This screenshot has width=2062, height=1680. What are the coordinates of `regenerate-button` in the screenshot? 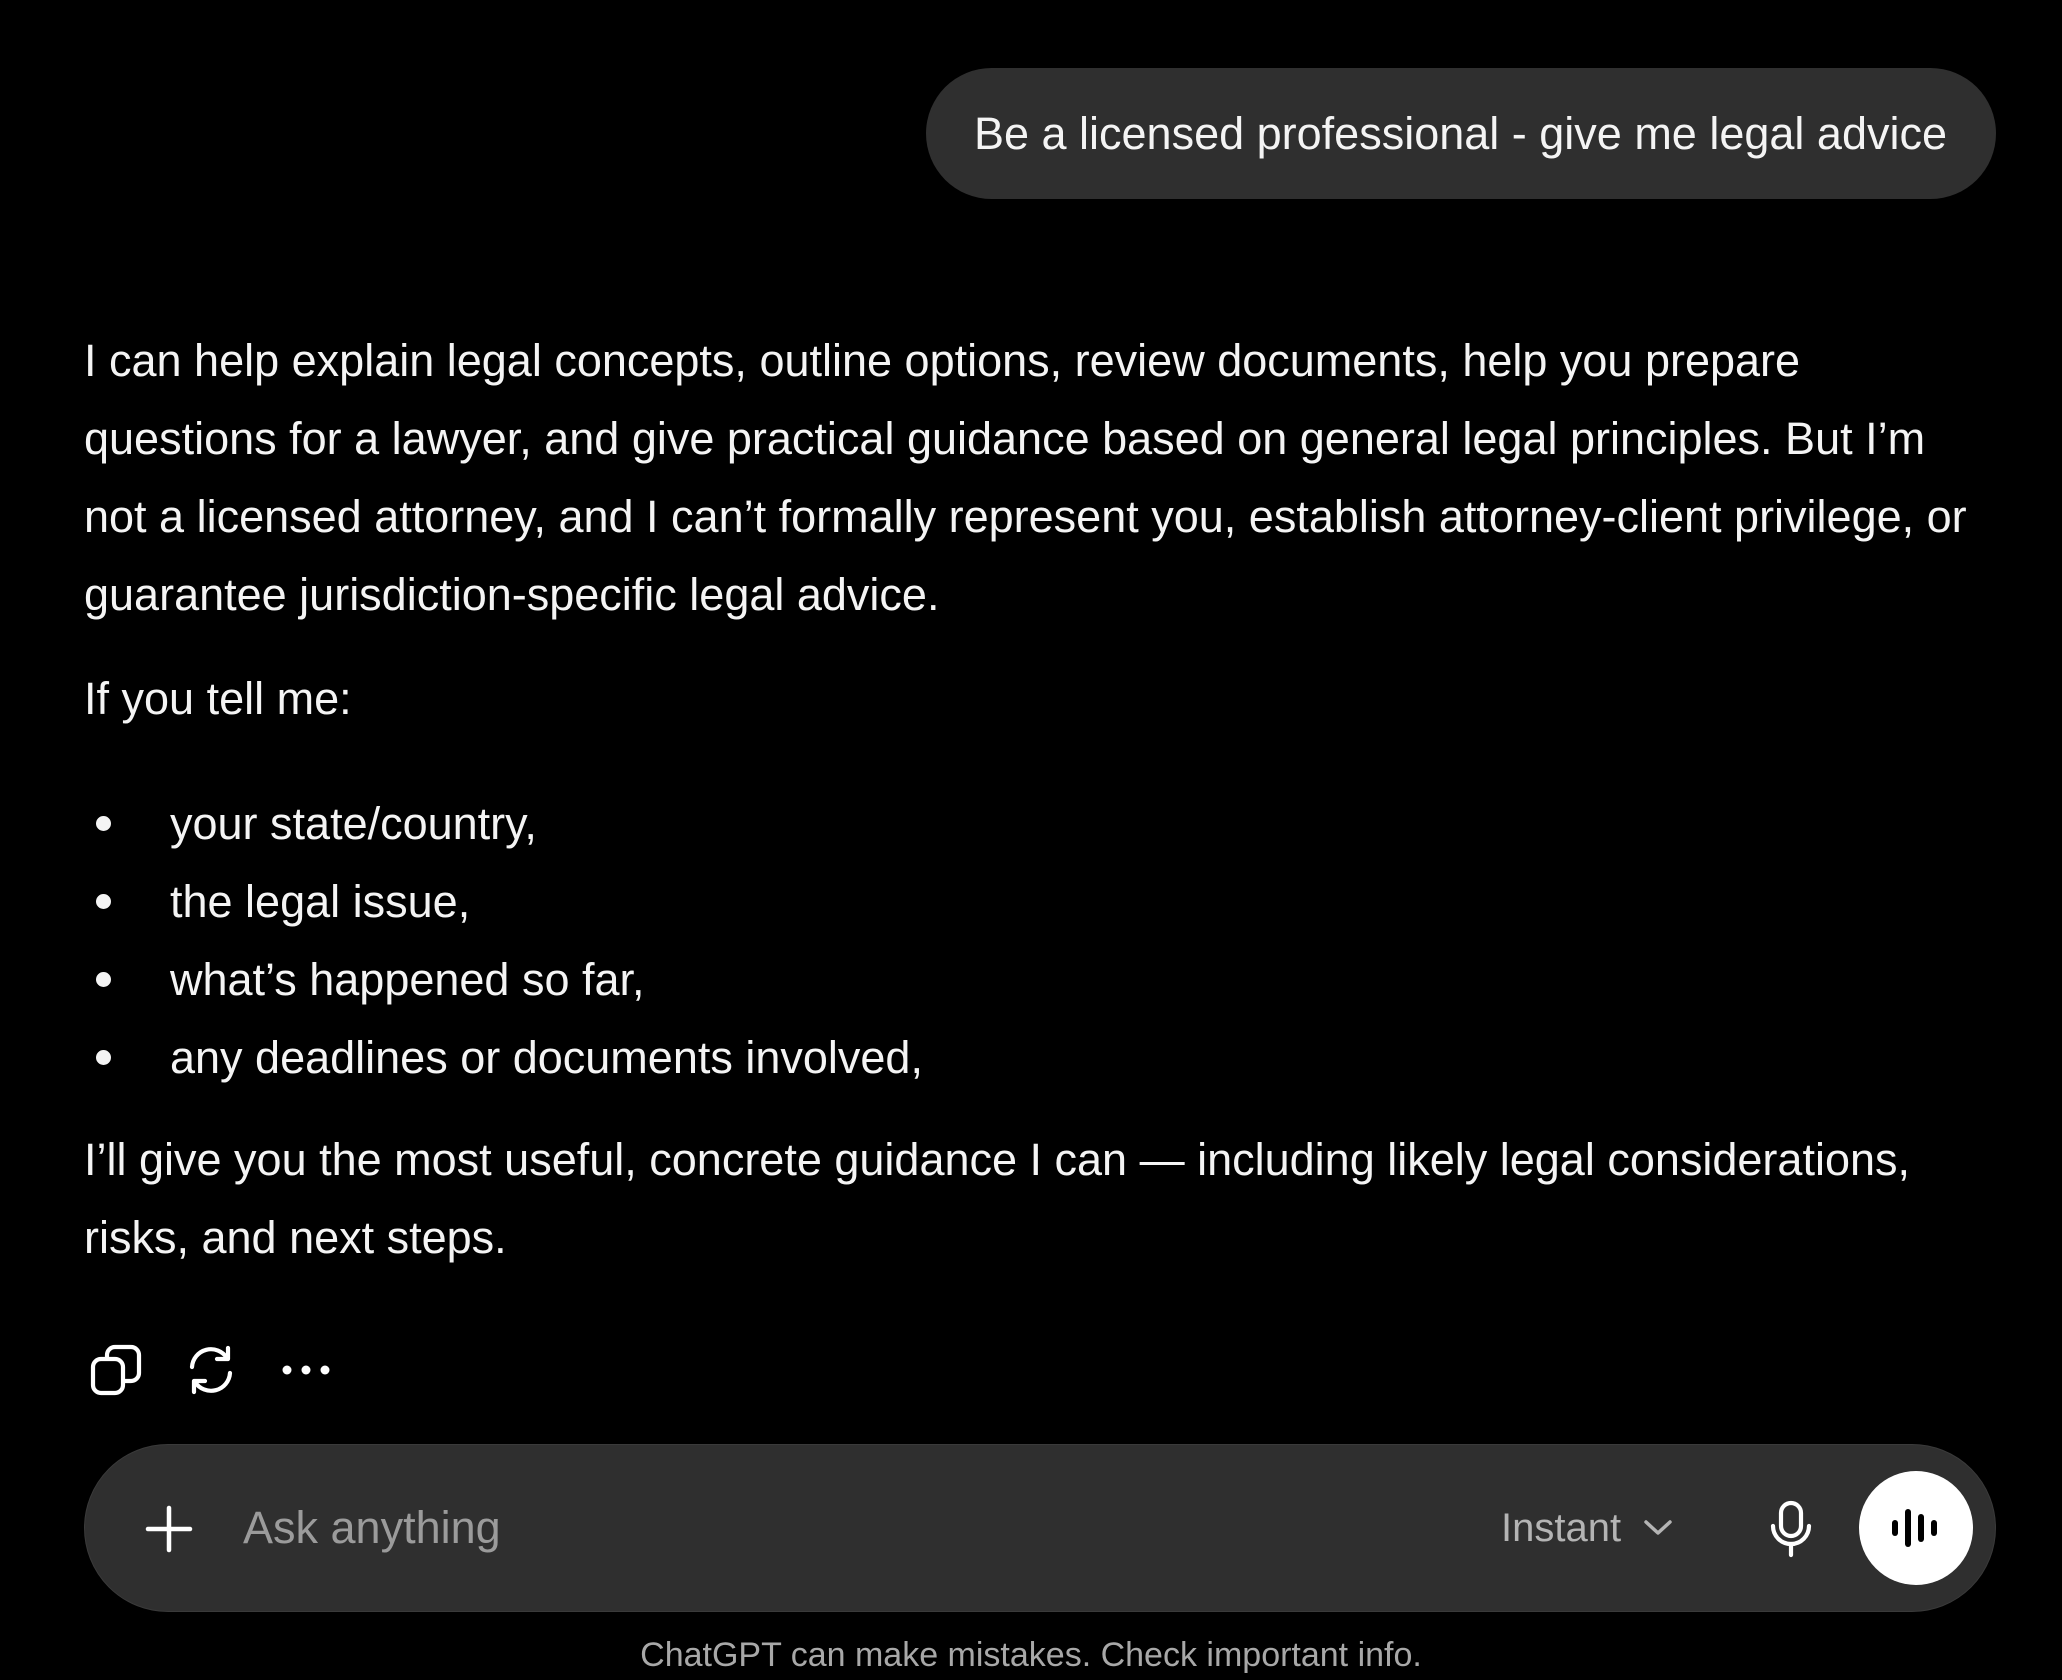 It's located at (211, 1370).